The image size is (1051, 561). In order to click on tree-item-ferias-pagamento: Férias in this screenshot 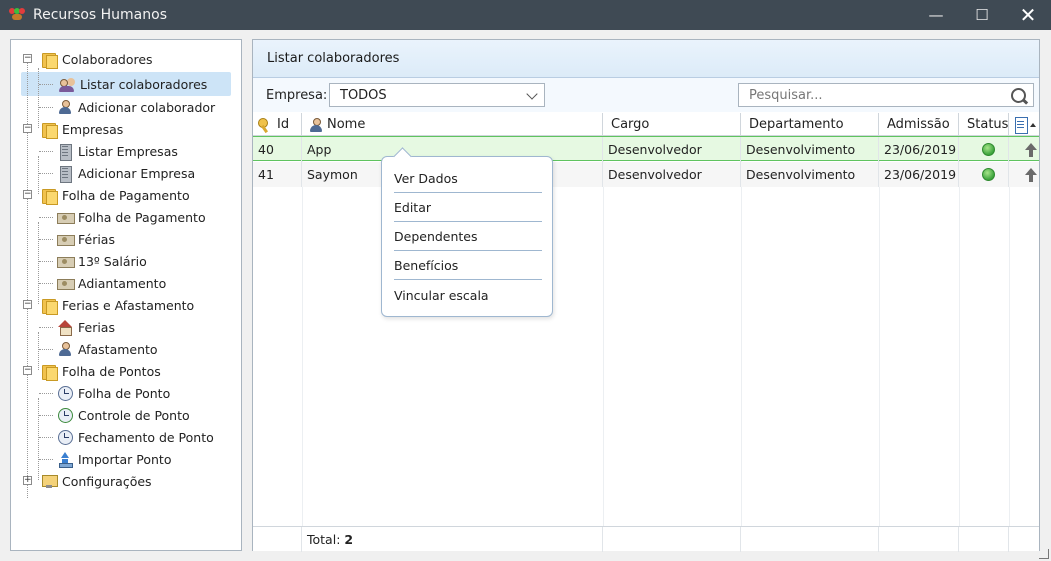, I will do `click(86, 239)`.